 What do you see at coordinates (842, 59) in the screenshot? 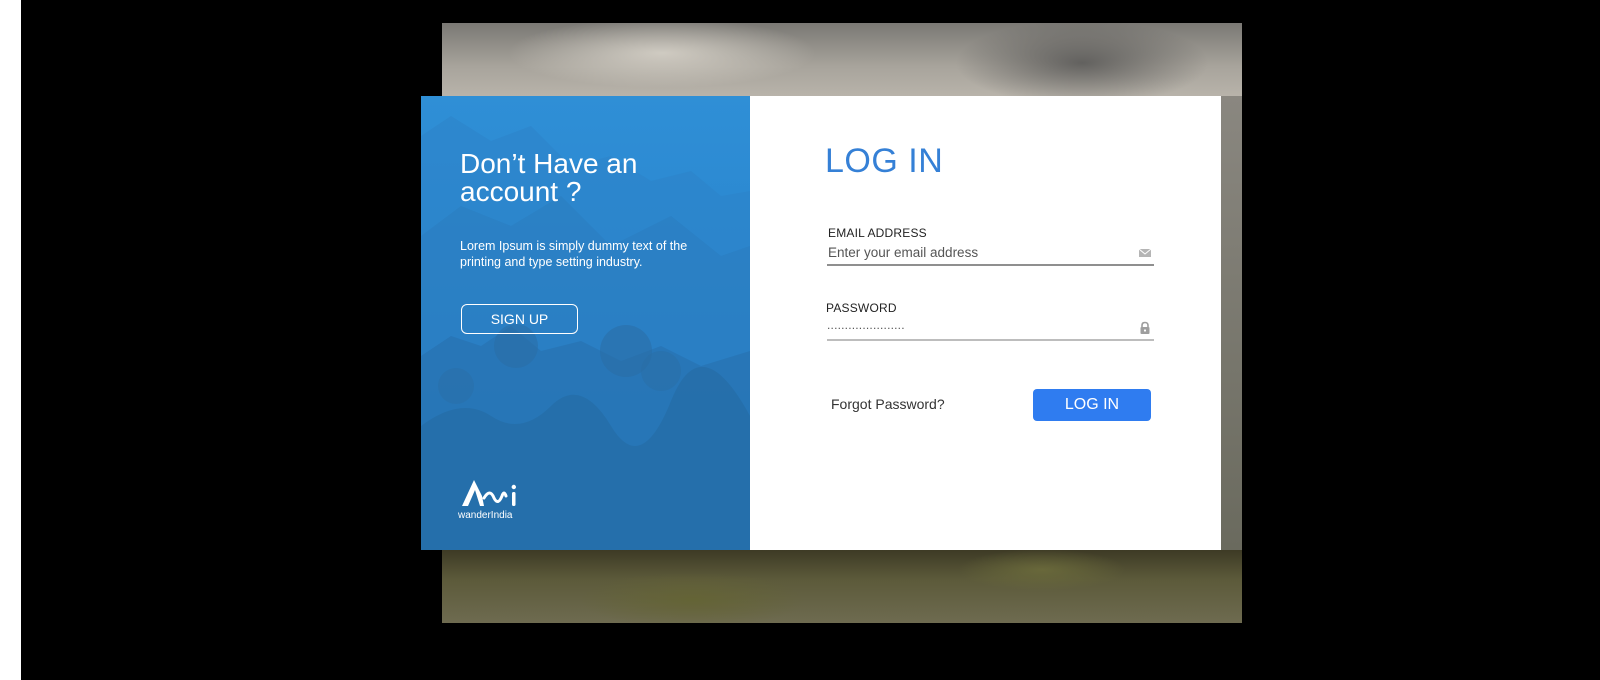
I see `sky-area` at bounding box center [842, 59].